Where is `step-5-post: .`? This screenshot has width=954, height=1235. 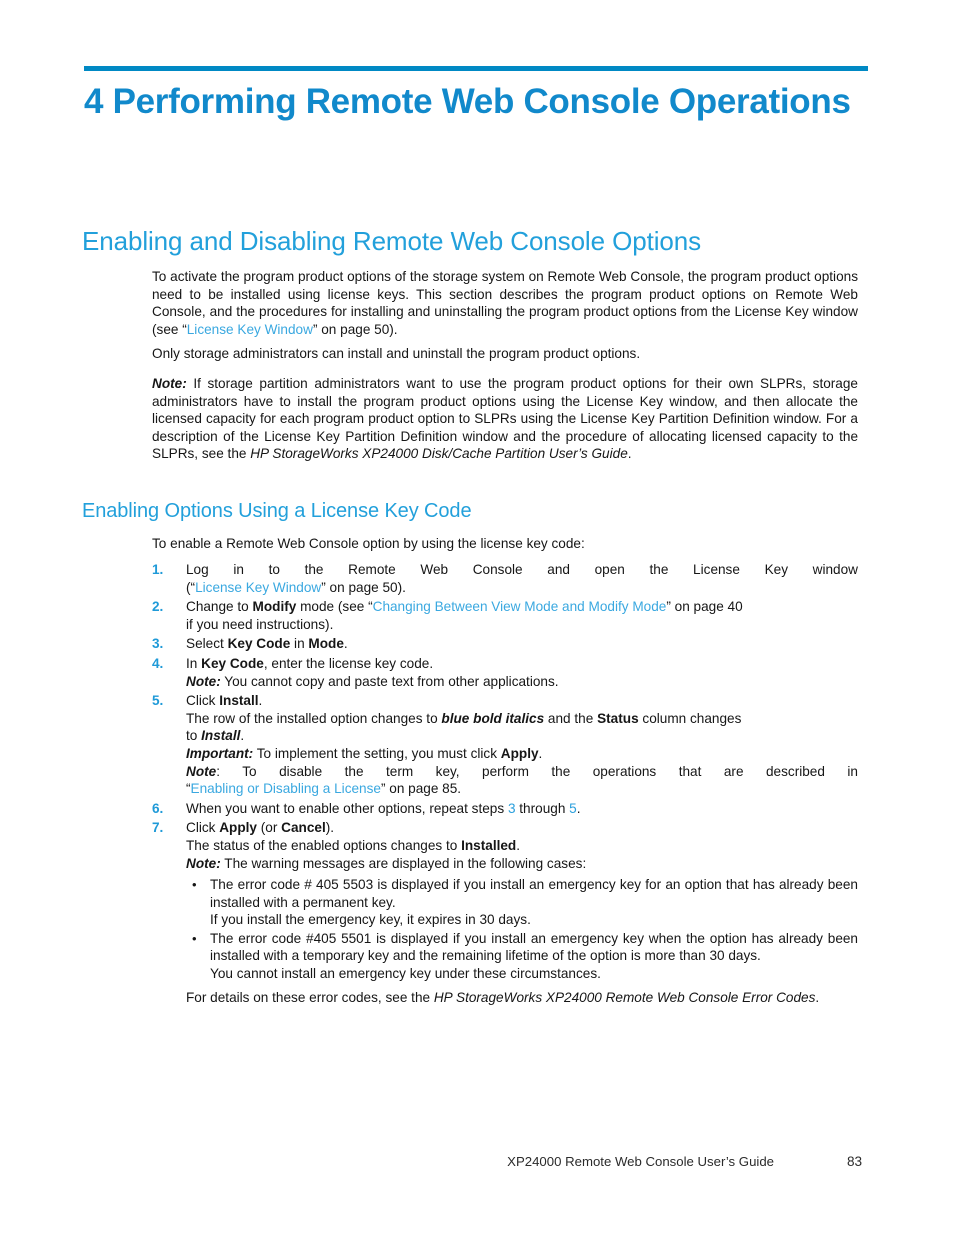 step-5-post: . is located at coordinates (260, 701).